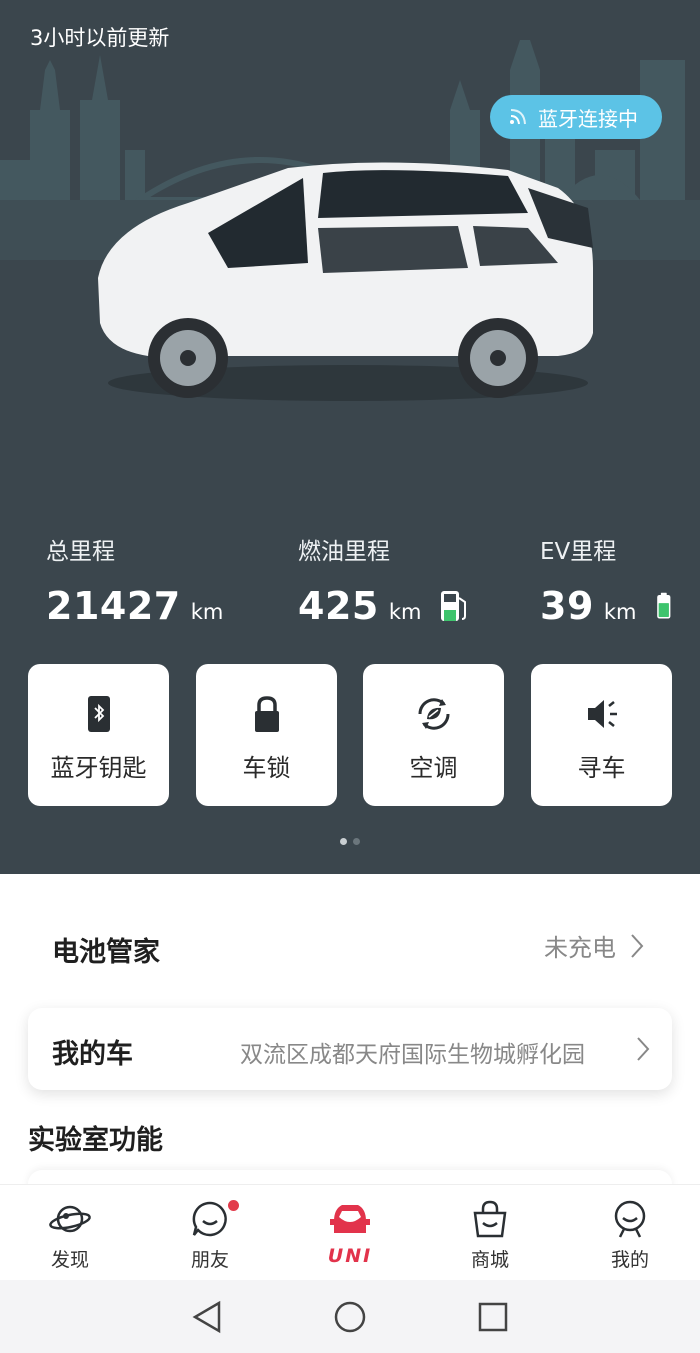 The width and height of the screenshot is (700, 1353). Describe the element at coordinates (578, 552) in the screenshot. I see `stat-label: EV里程` at that location.